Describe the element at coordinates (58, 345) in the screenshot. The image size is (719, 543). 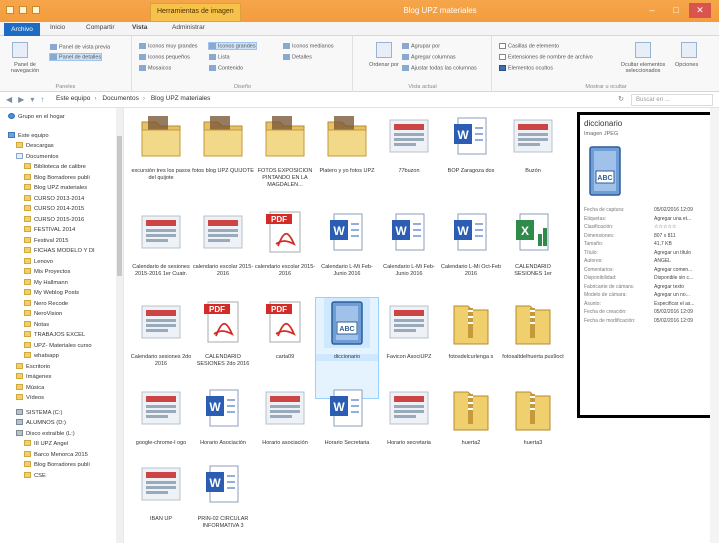
I see `nav-item: UPZ- Materiales curso` at that location.